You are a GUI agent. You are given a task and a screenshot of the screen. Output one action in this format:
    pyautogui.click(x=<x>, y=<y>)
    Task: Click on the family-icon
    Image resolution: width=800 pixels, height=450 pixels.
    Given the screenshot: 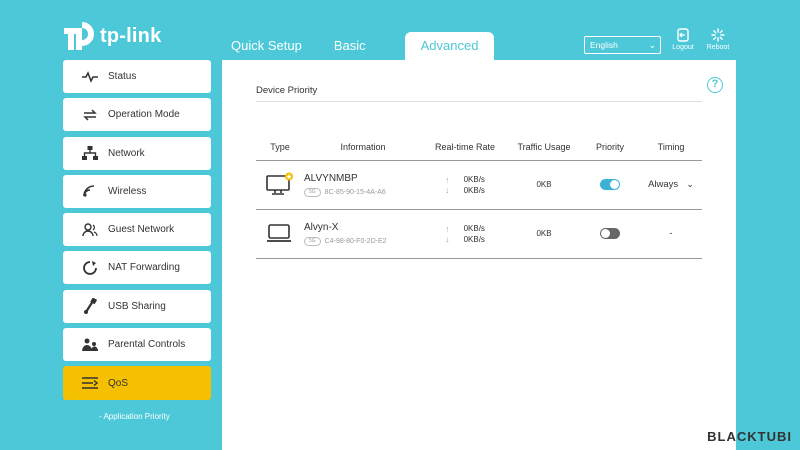 What is the action you would take?
    pyautogui.click(x=90, y=345)
    